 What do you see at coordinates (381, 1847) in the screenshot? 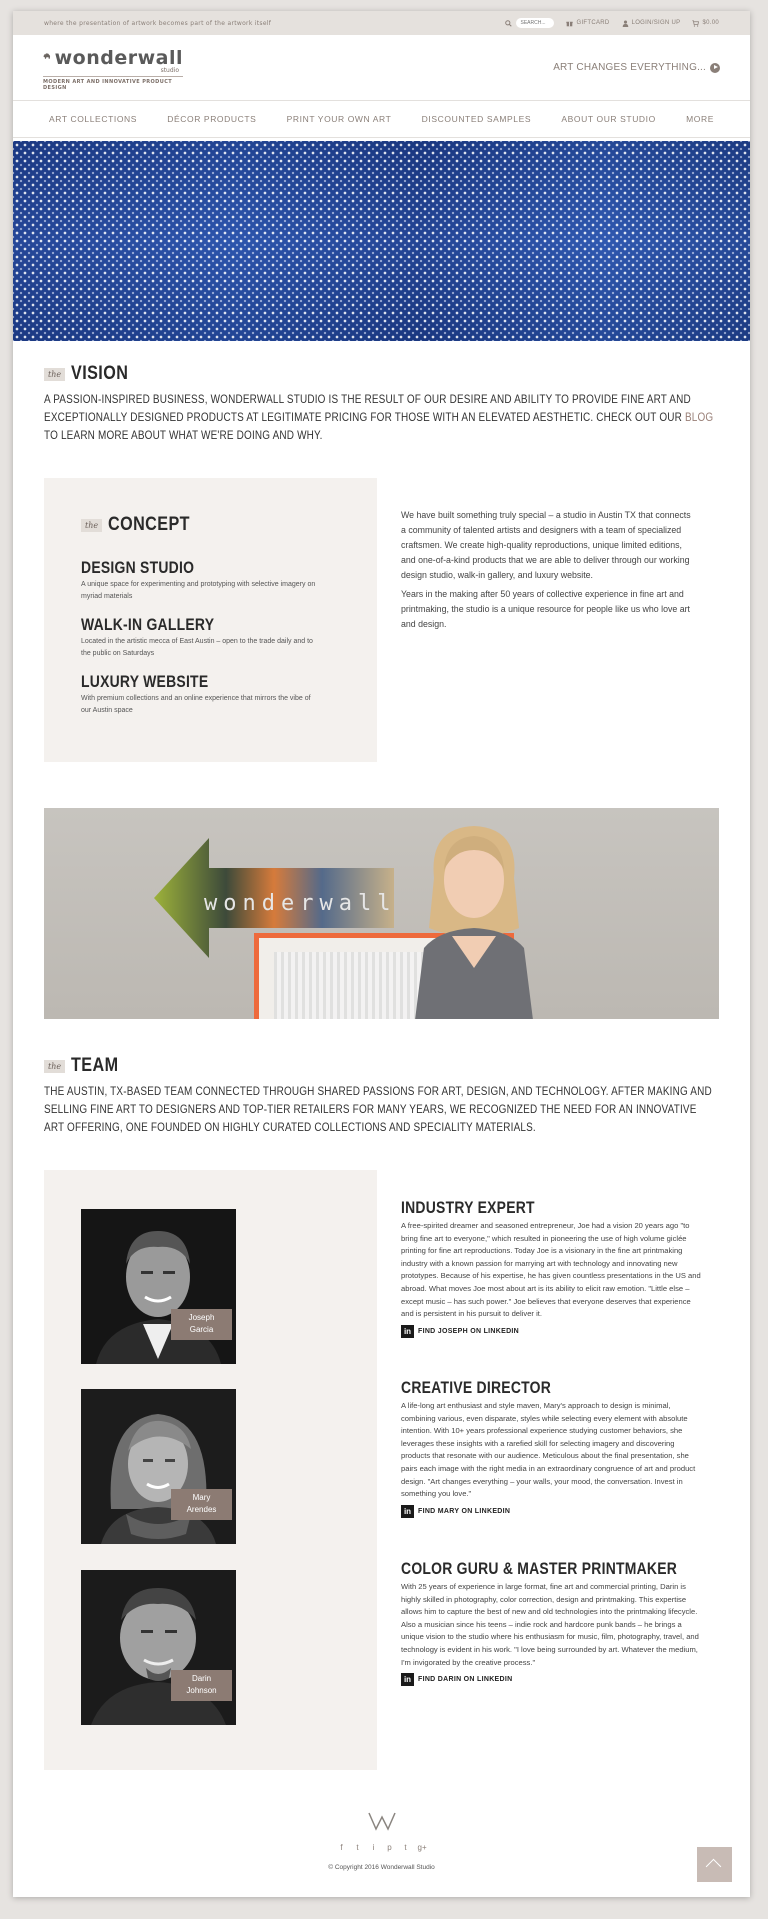
I see `social-links: f t i p t g+` at bounding box center [381, 1847].